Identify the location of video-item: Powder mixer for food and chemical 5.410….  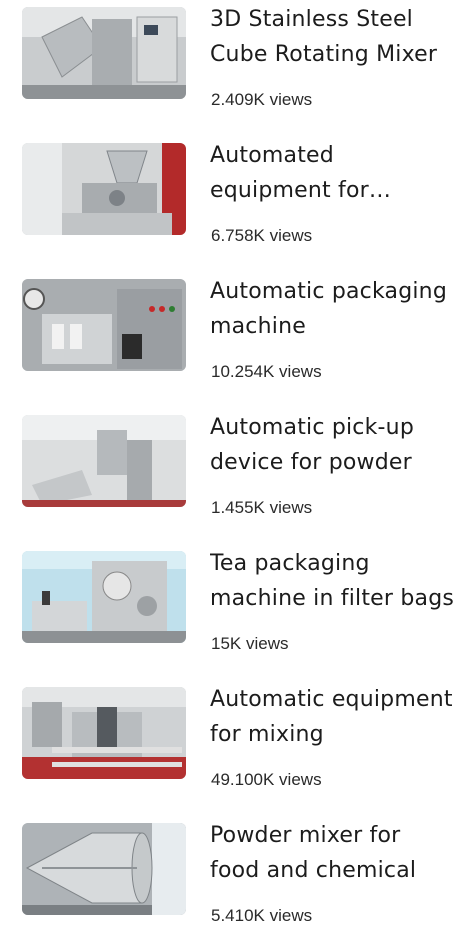
(231, 876).